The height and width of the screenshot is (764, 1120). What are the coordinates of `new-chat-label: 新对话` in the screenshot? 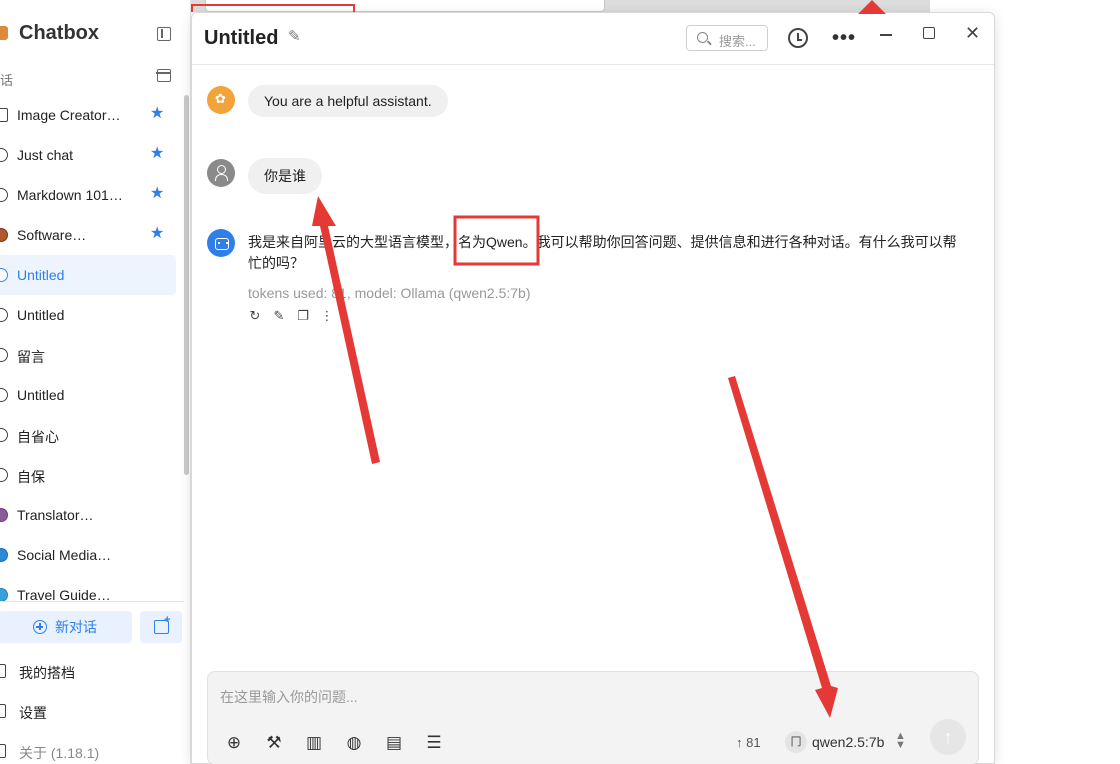 It's located at (76, 627).